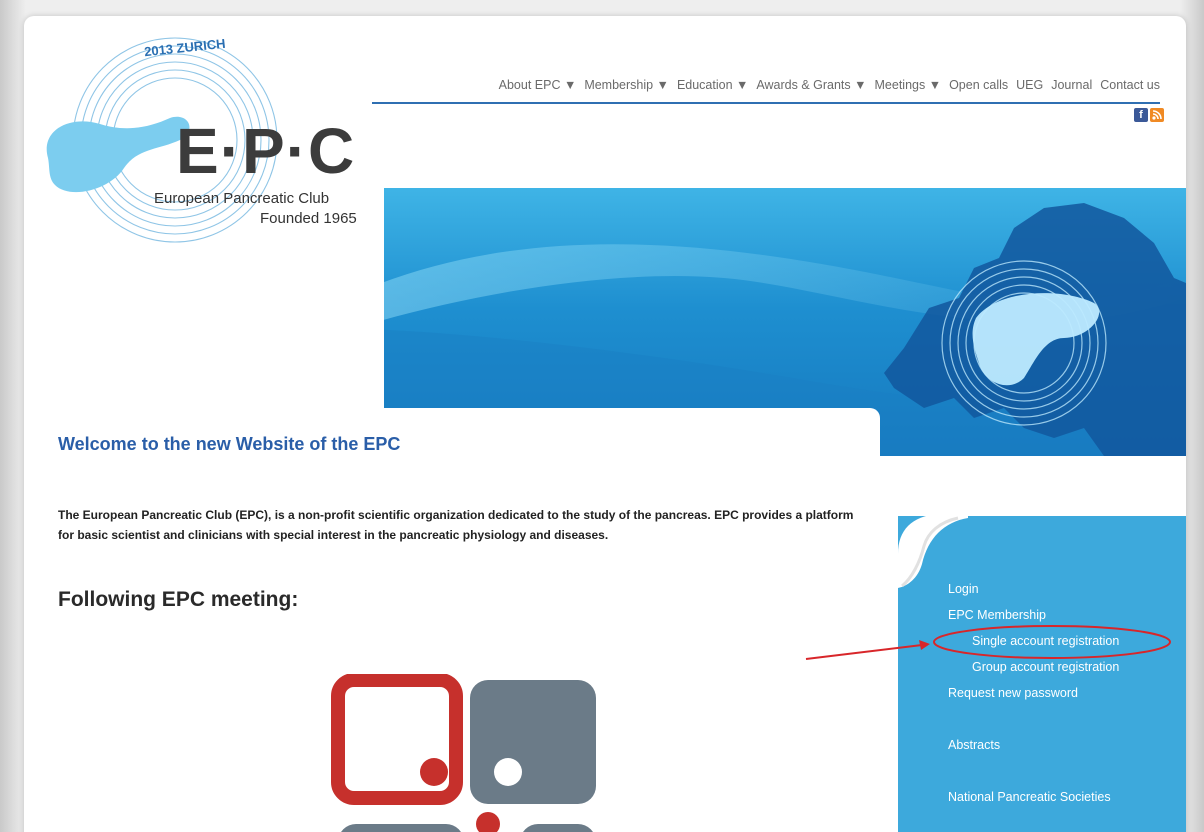  What do you see at coordinates (1033, 745) in the screenshot?
I see `sidebar-item-abstracts: Abstracts` at bounding box center [1033, 745].